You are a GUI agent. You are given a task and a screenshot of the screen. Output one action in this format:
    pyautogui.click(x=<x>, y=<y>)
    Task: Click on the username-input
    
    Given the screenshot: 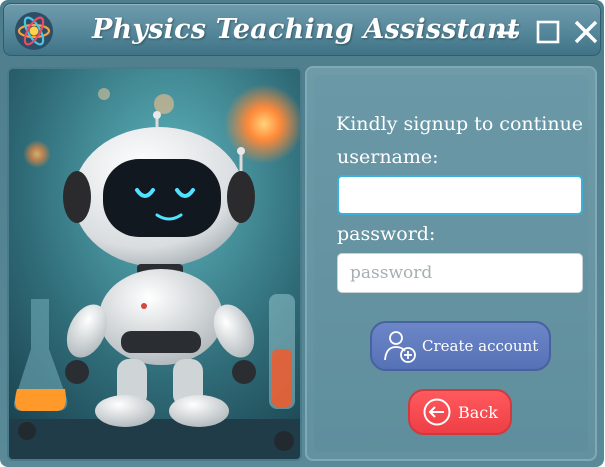 What is the action you would take?
    pyautogui.click(x=460, y=195)
    